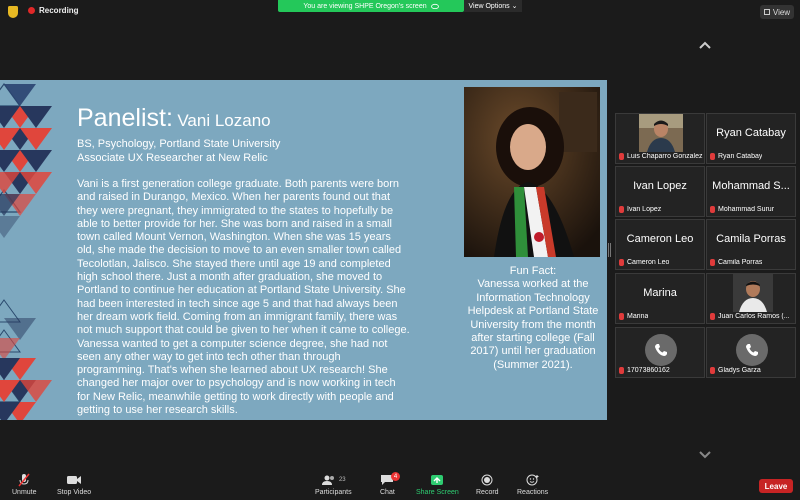 The image size is (800, 500). I want to click on participant-display-name: Marina, so click(660, 293).